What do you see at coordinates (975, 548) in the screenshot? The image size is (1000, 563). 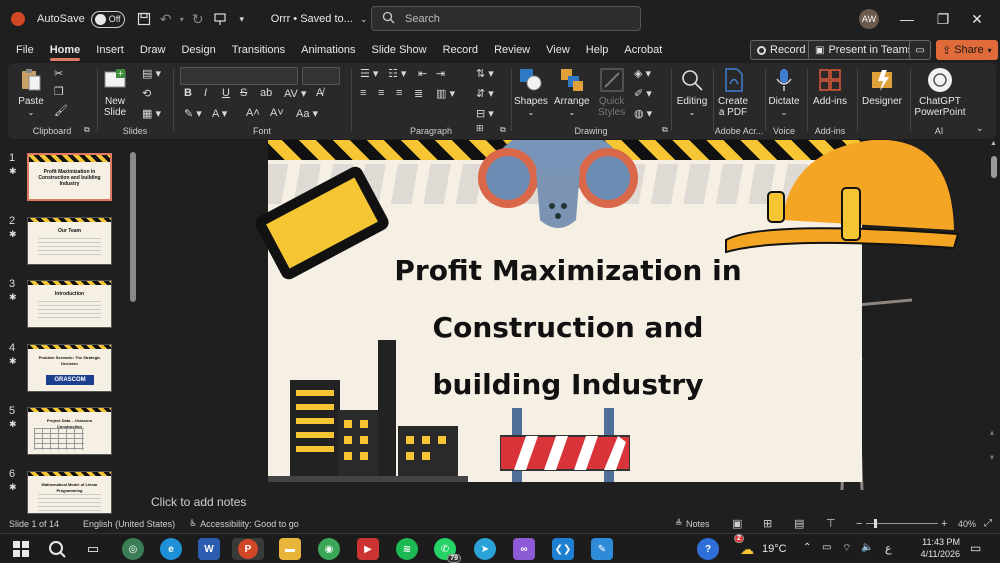 I see `notification-icon: ▭` at bounding box center [975, 548].